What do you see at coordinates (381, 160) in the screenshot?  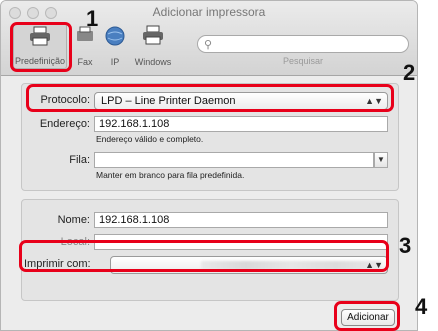 I see `queue-dropdown-button: ▼` at bounding box center [381, 160].